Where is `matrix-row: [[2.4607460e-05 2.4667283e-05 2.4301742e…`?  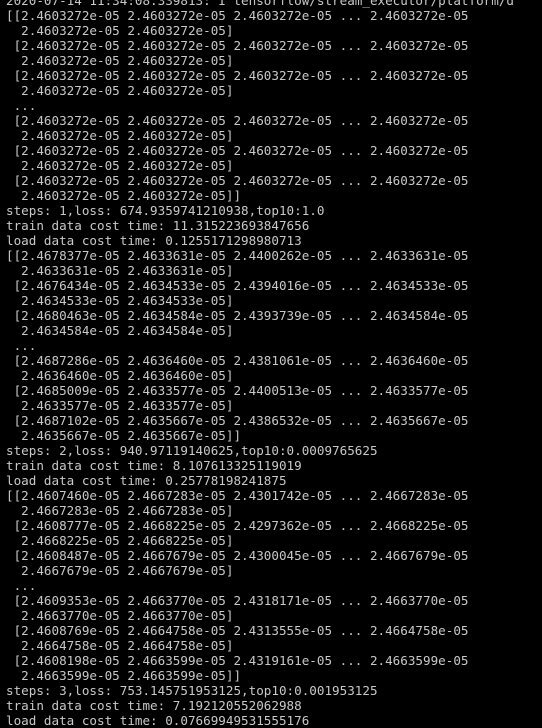
matrix-row: [[2.4607460e-05 2.4667283e-05 2.4301742e… is located at coordinates (237, 495).